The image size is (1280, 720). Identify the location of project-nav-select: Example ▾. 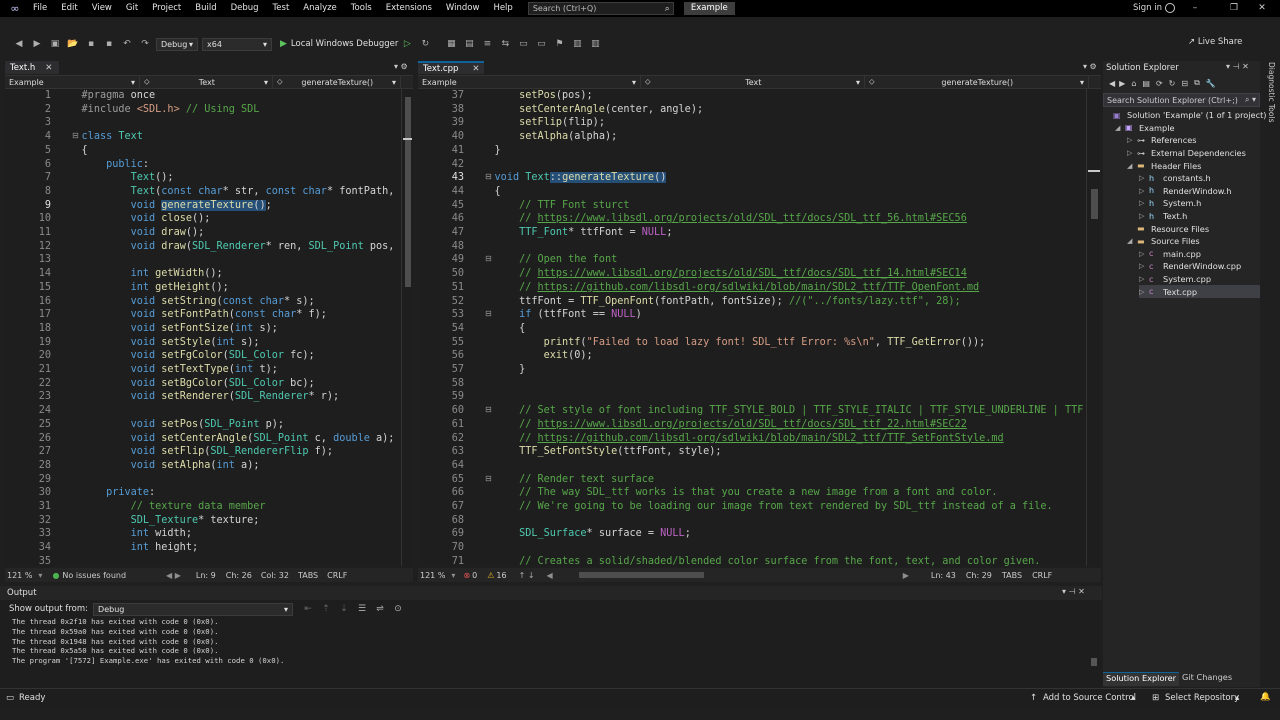
(529, 82).